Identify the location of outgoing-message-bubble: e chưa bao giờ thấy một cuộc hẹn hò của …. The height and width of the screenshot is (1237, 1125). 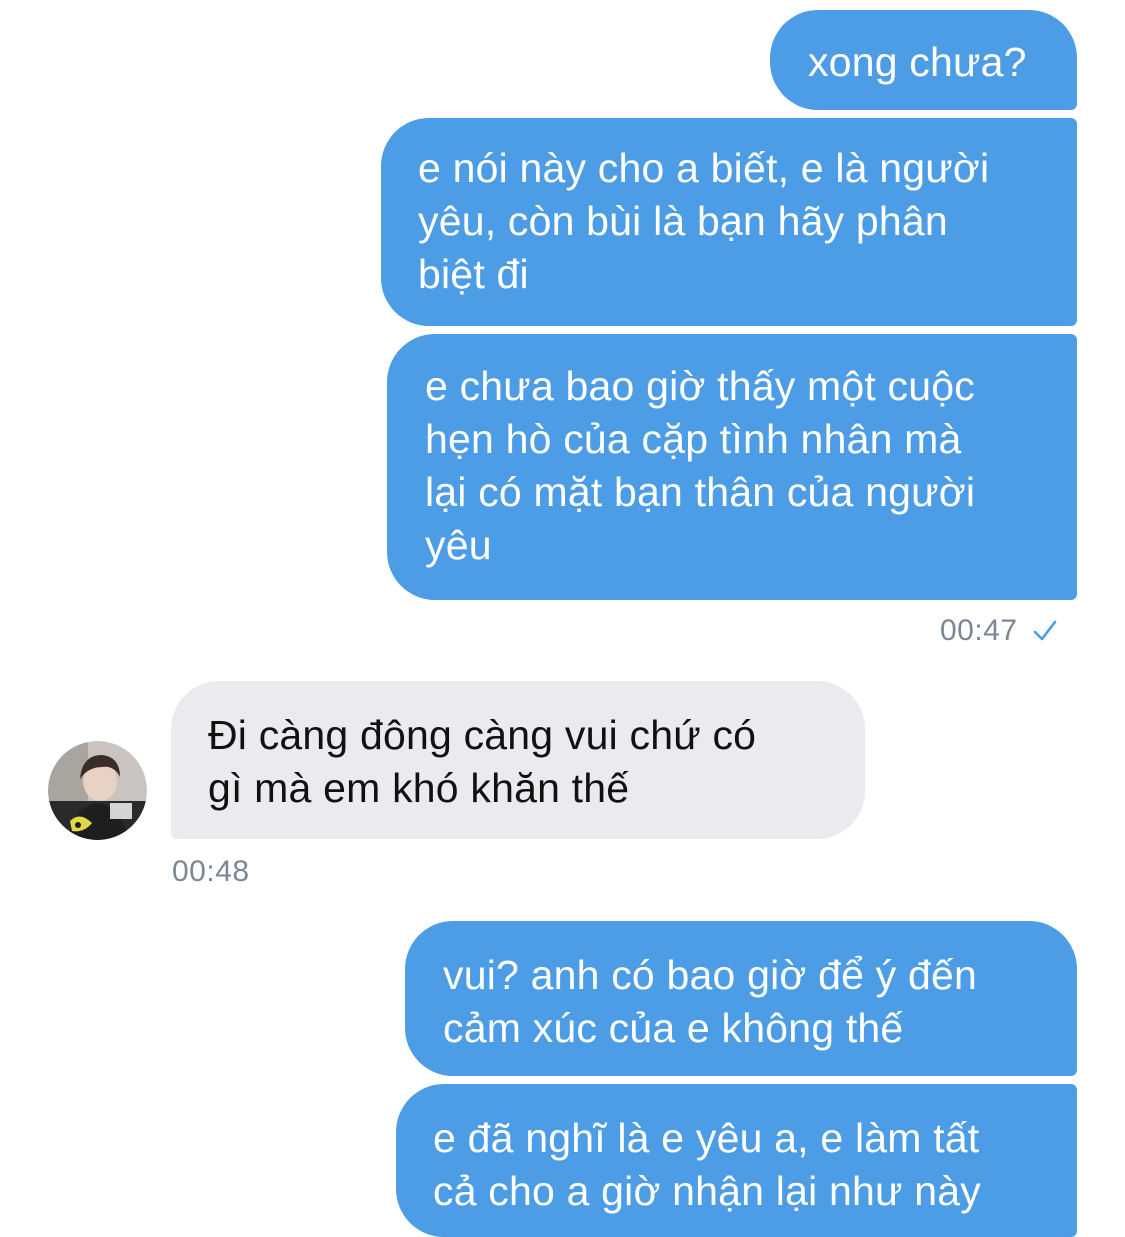
(732, 467).